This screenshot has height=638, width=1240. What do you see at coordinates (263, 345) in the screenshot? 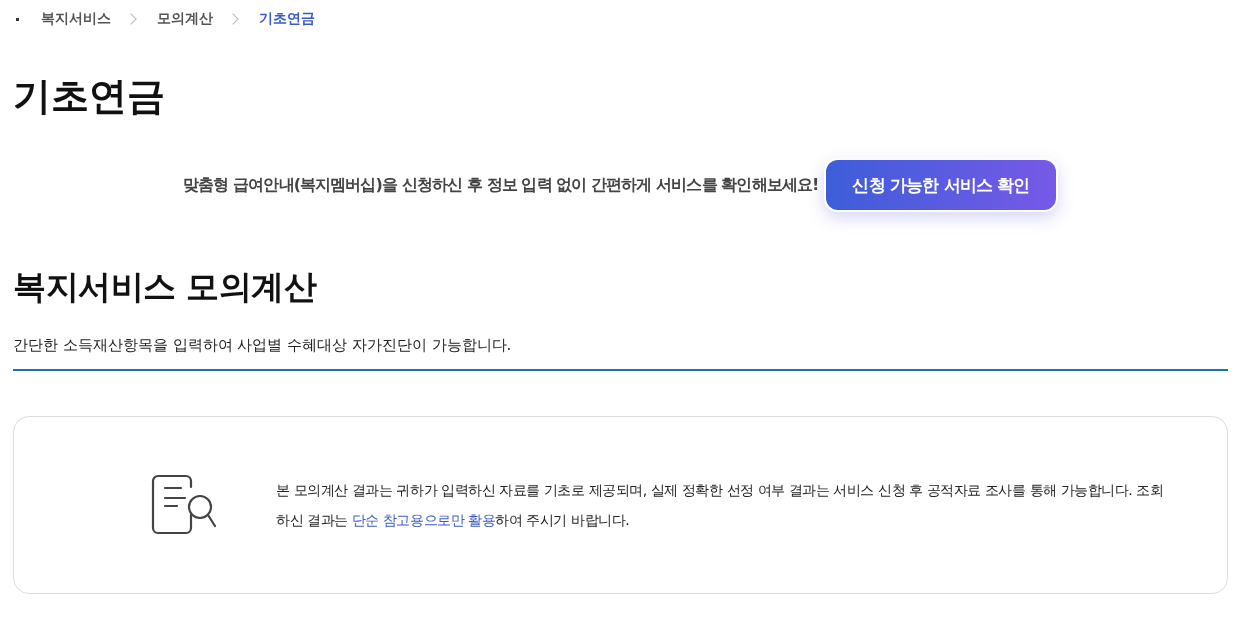
I see `section-description: 간단한 소득재산항목을 입력하여 사업별 수혜대상 자가진단이 가능합니다.` at bounding box center [263, 345].